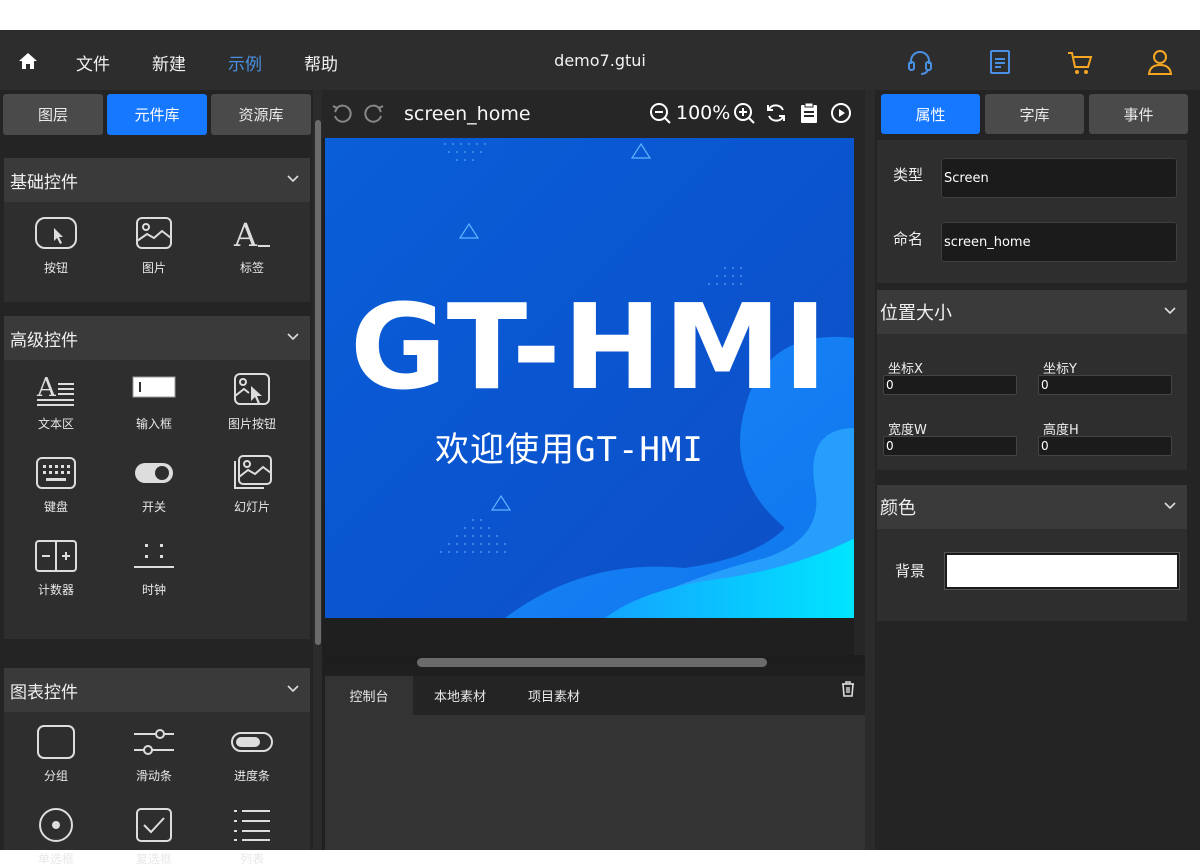 This screenshot has width=1200, height=867. Describe the element at coordinates (251, 859) in the screenshot. I see `widget-label: 列表` at that location.